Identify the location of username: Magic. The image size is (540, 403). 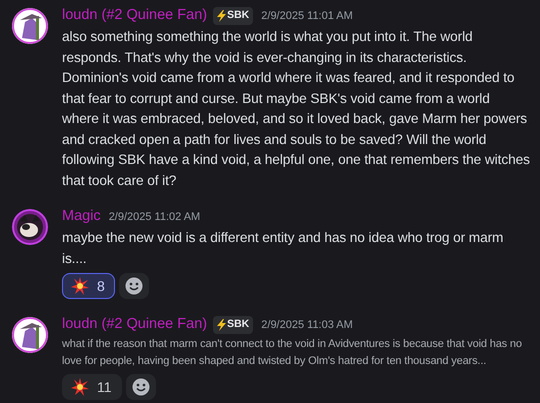
(81, 217).